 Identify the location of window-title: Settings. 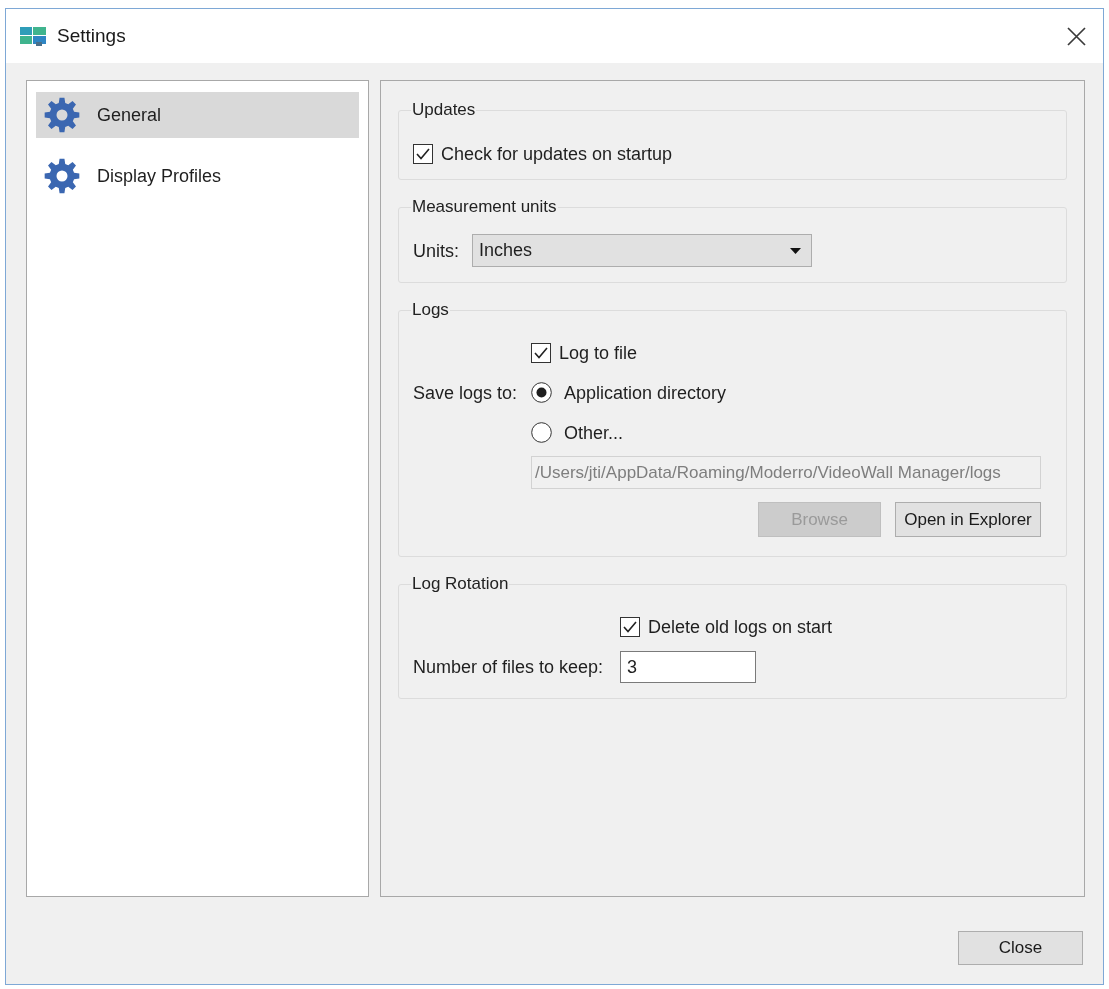
(91, 36).